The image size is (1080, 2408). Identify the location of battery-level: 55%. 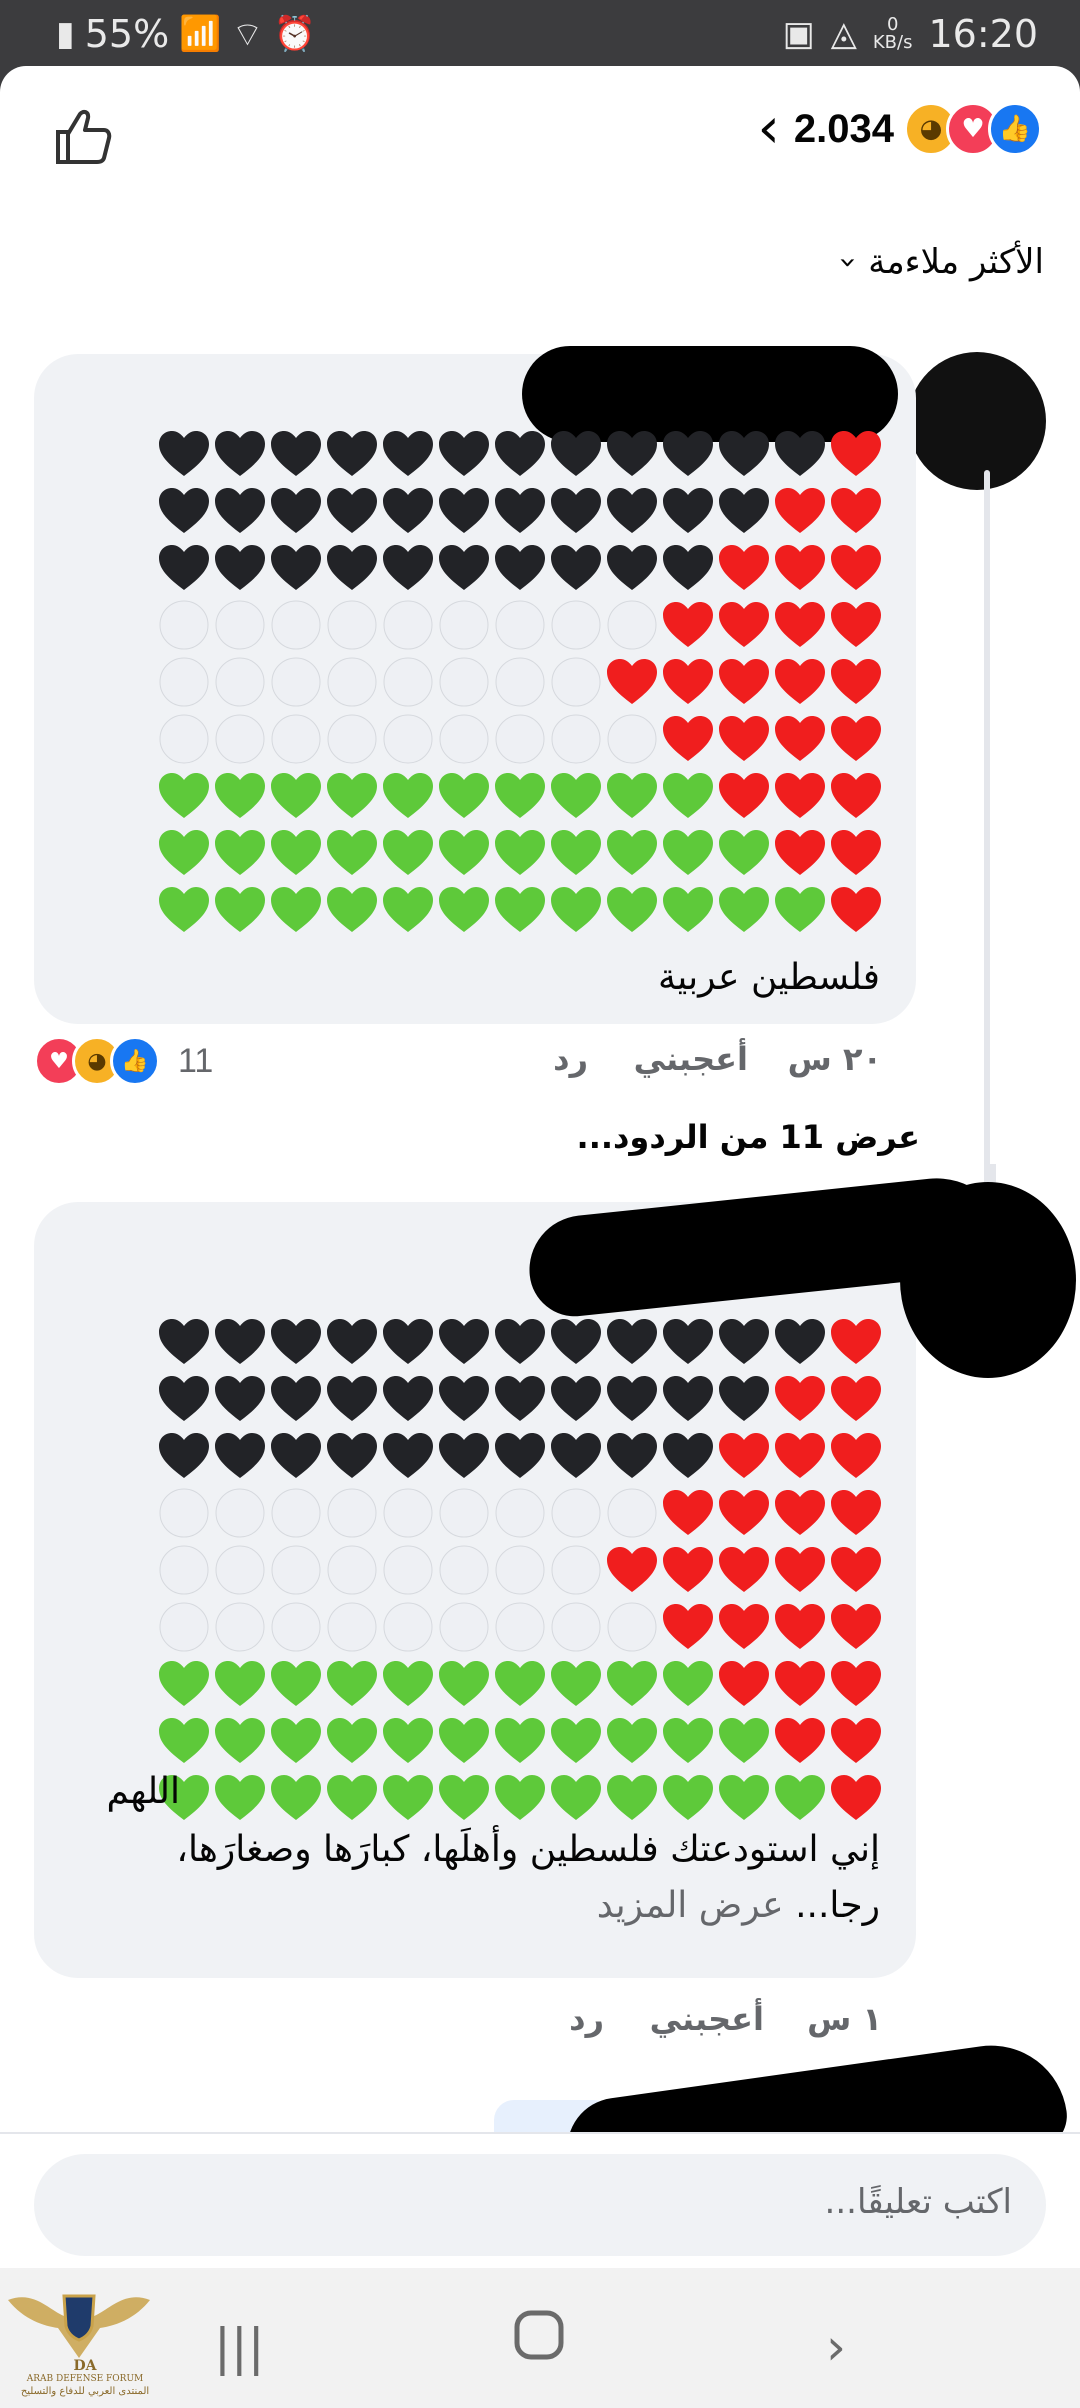
(127, 34).